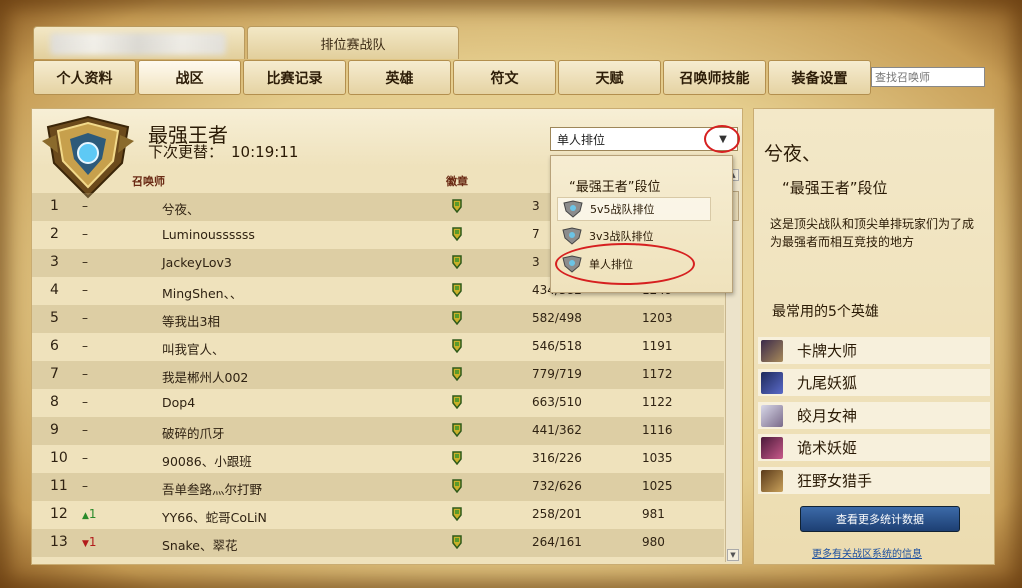  I want to click on nav-runes: 符文, so click(504, 77).